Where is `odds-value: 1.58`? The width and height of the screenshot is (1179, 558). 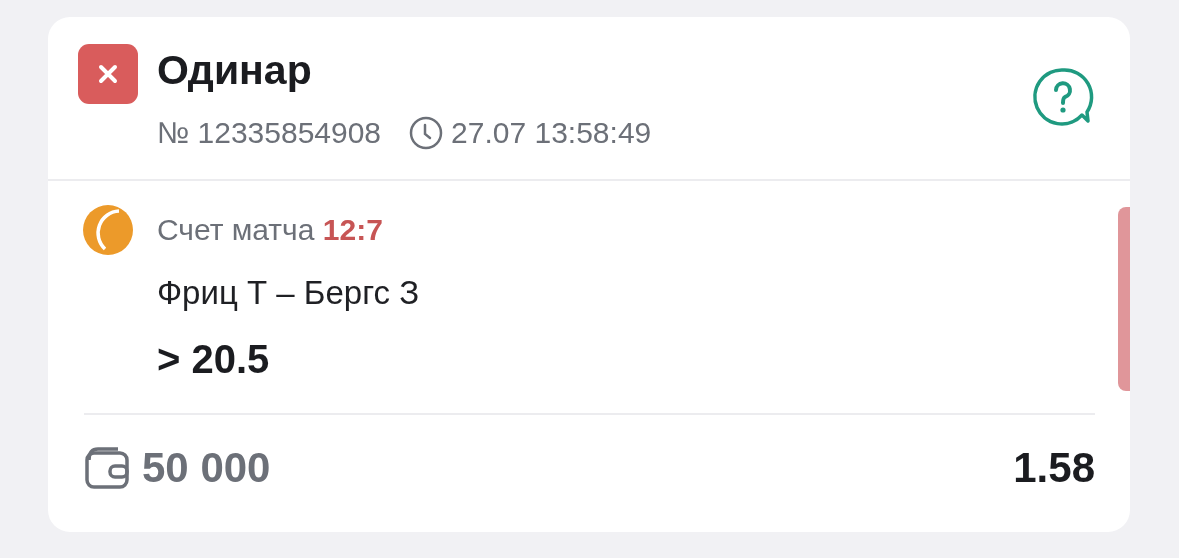 odds-value: 1.58 is located at coordinates (1054, 468).